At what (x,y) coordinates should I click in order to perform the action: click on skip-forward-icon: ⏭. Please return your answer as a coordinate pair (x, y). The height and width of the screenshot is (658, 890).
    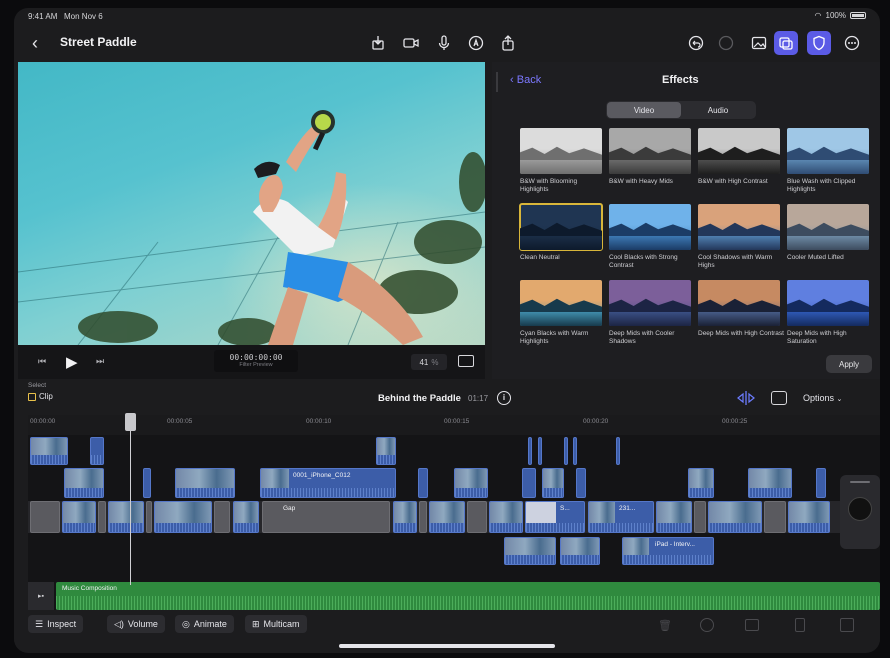
    Looking at the image, I should click on (100, 361).